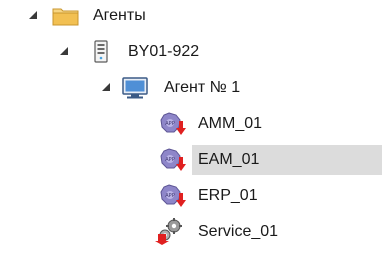 The width and height of the screenshot is (382, 263). I want to click on tree-node-label: BY01-922, so click(164, 51).